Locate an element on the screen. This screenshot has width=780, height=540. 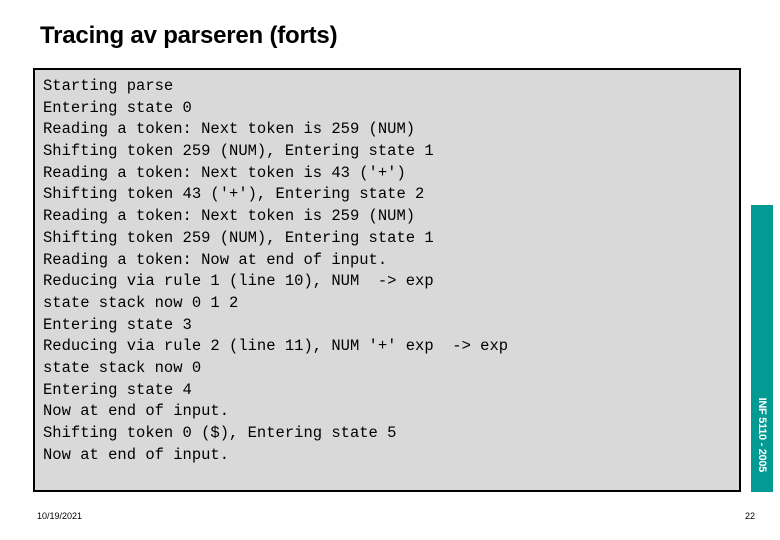
footer-page-number: 22 is located at coordinates (750, 516).